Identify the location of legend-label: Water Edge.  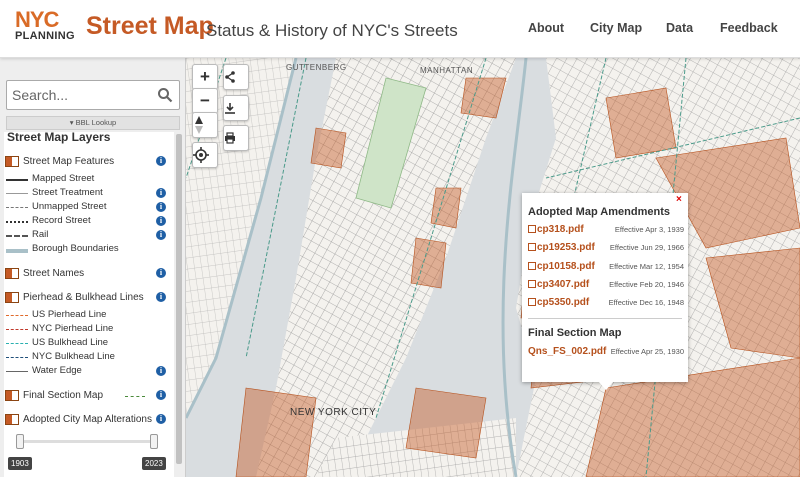
(57, 370).